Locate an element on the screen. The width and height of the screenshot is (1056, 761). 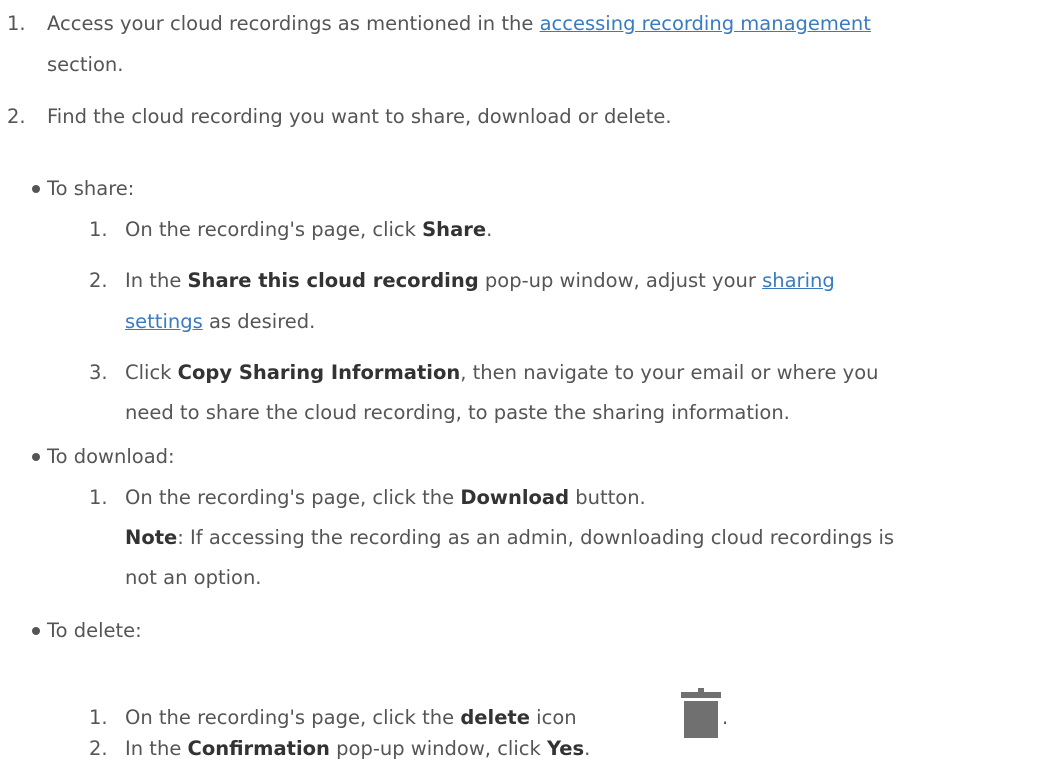
share-step-1-end: . is located at coordinates (489, 229).